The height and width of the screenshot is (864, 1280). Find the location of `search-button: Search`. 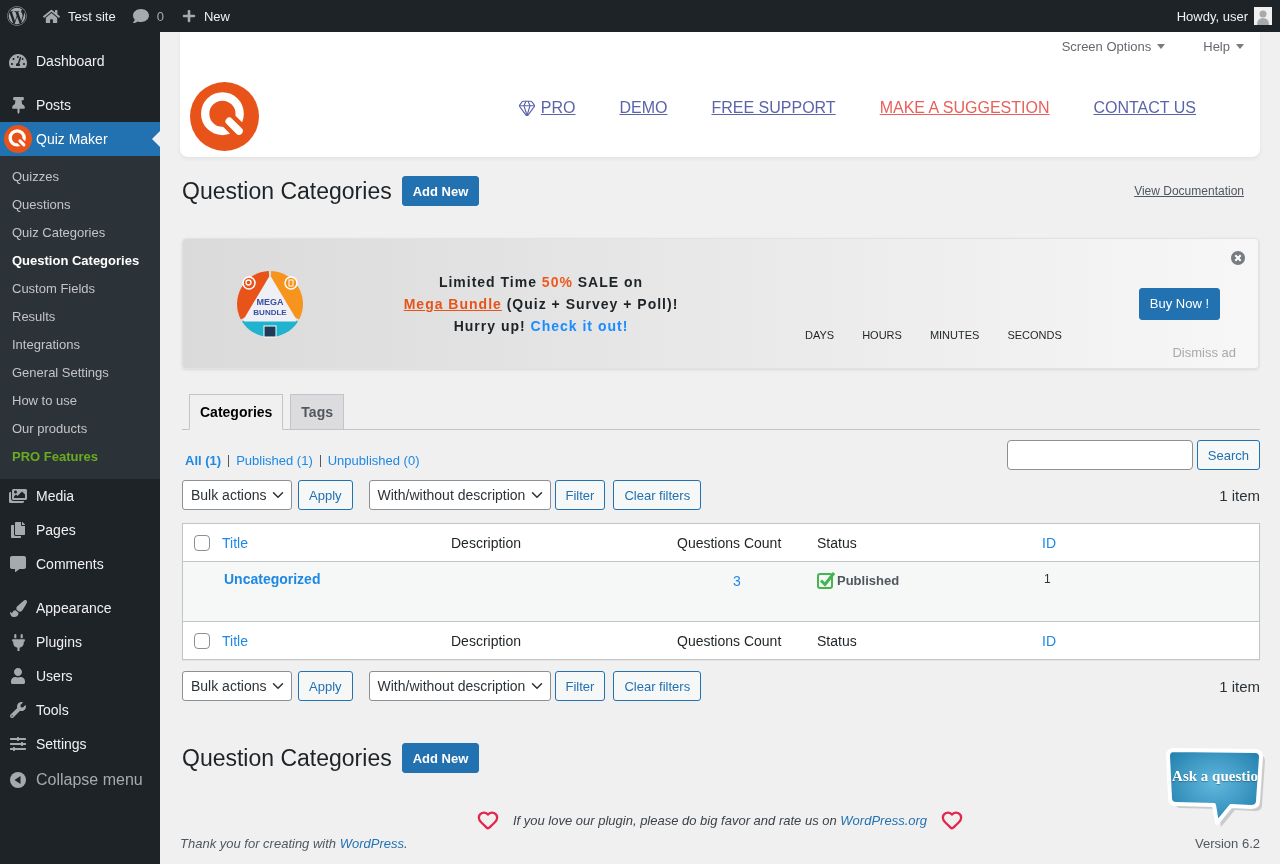

search-button: Search is located at coordinates (1228, 455).